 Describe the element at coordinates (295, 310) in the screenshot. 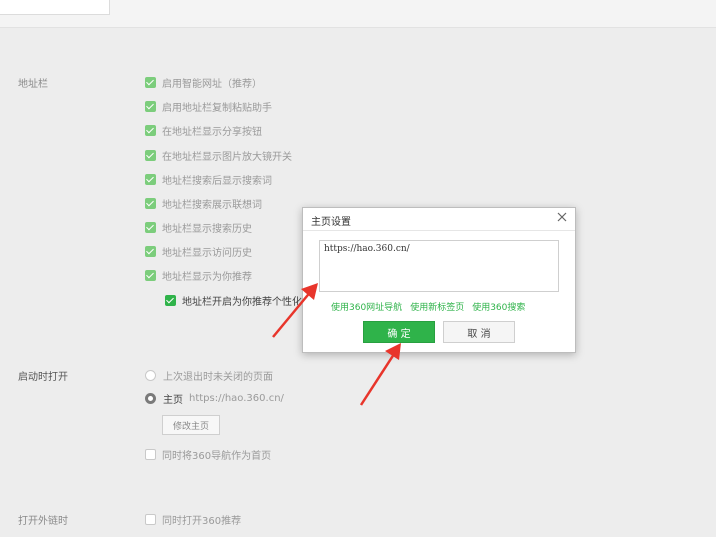

I see `arrow-to-url-box` at that location.